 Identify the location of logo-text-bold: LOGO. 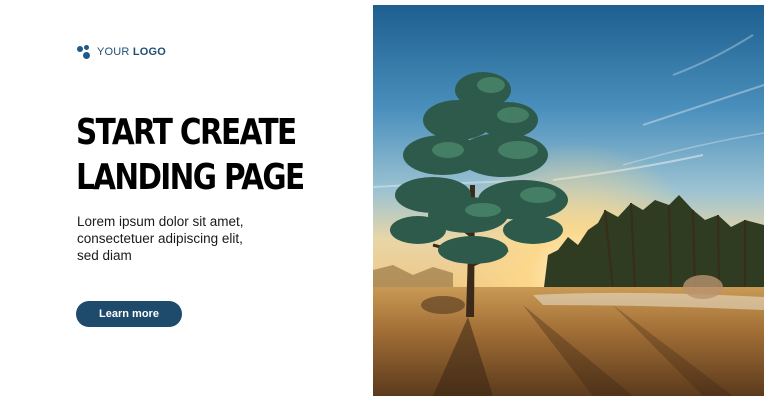
(149, 51).